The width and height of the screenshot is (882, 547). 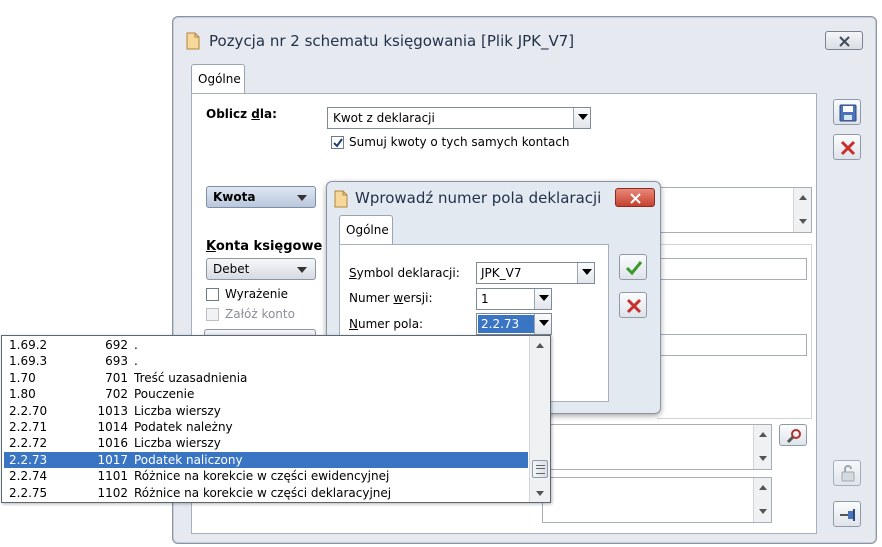 I want to click on list-item: 2.2.73 1017 Podatek naliczony, so click(x=266, y=459).